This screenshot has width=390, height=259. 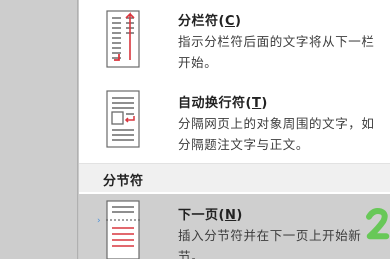 I want to click on text-wrapping-break-description: 分隔网页上的对象周围的文字，如分隔题注文字与正文。, so click(x=276, y=134).